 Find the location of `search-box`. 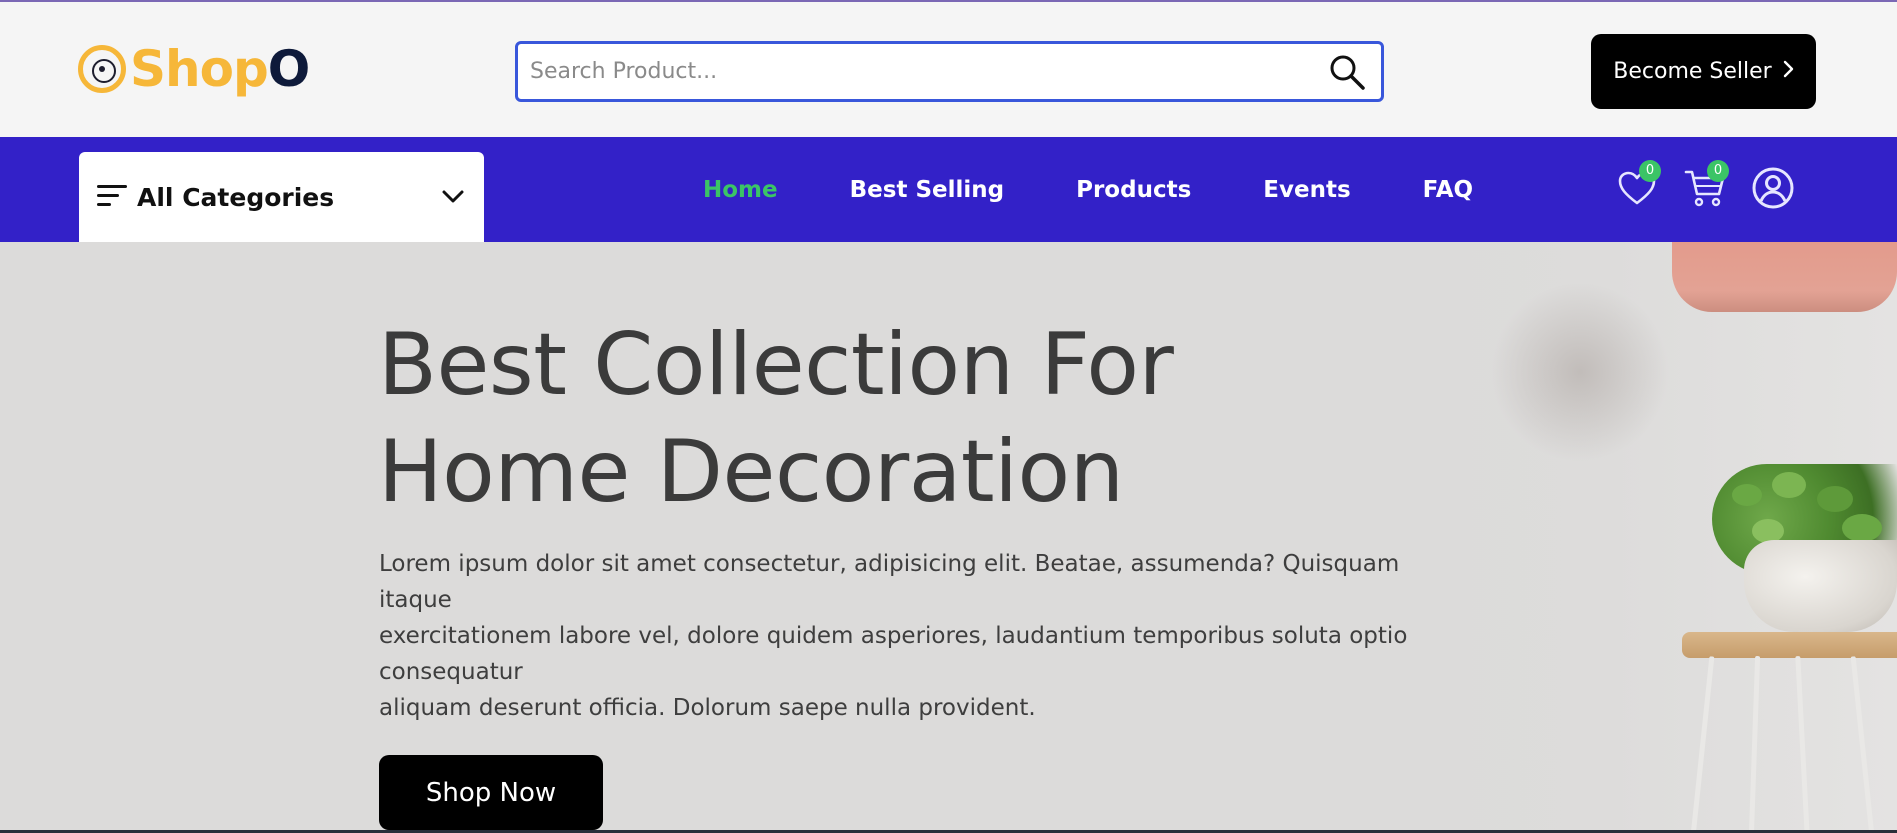

search-box is located at coordinates (949, 71).